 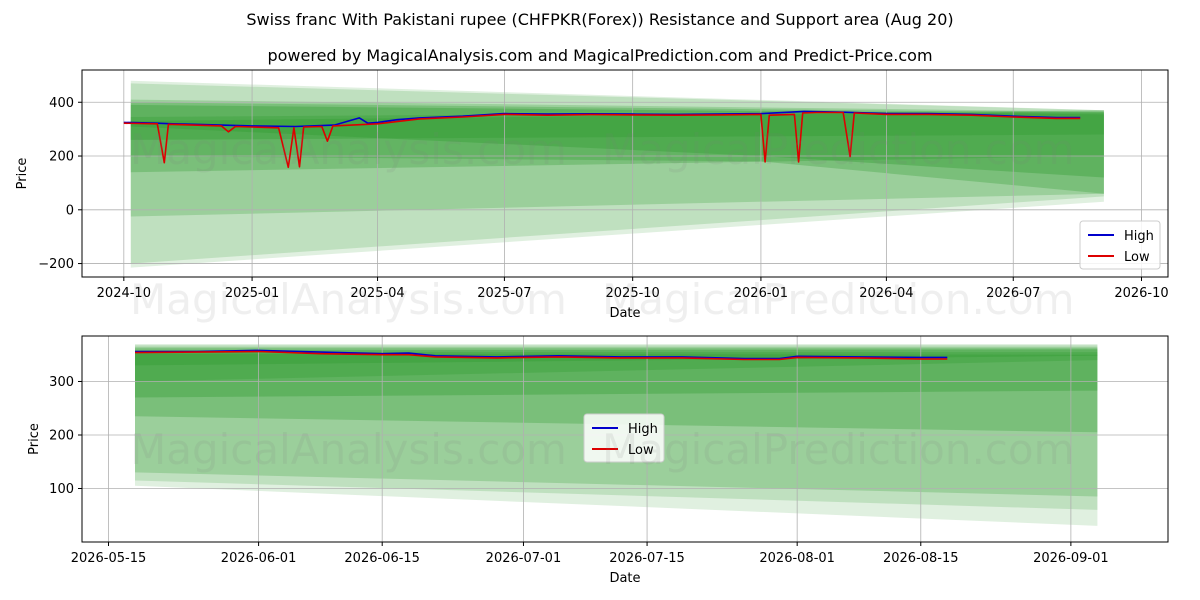 What do you see at coordinates (70, 210) in the screenshot?
I see `y-tick-label: 0` at bounding box center [70, 210].